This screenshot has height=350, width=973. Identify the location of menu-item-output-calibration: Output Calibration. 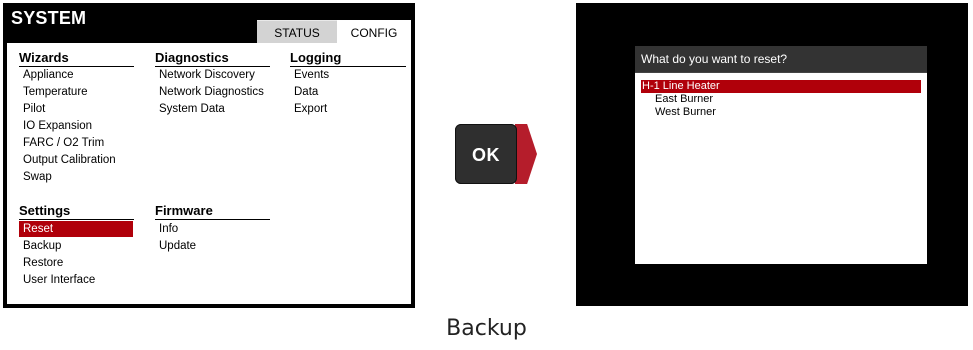
(69, 160).